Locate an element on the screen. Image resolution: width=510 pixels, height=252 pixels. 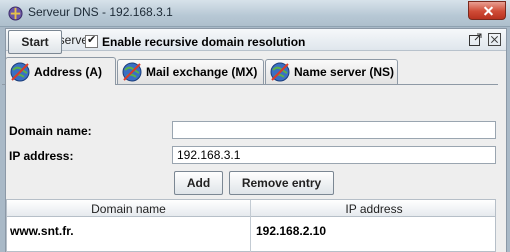
column-divider is located at coordinates (250, 226).